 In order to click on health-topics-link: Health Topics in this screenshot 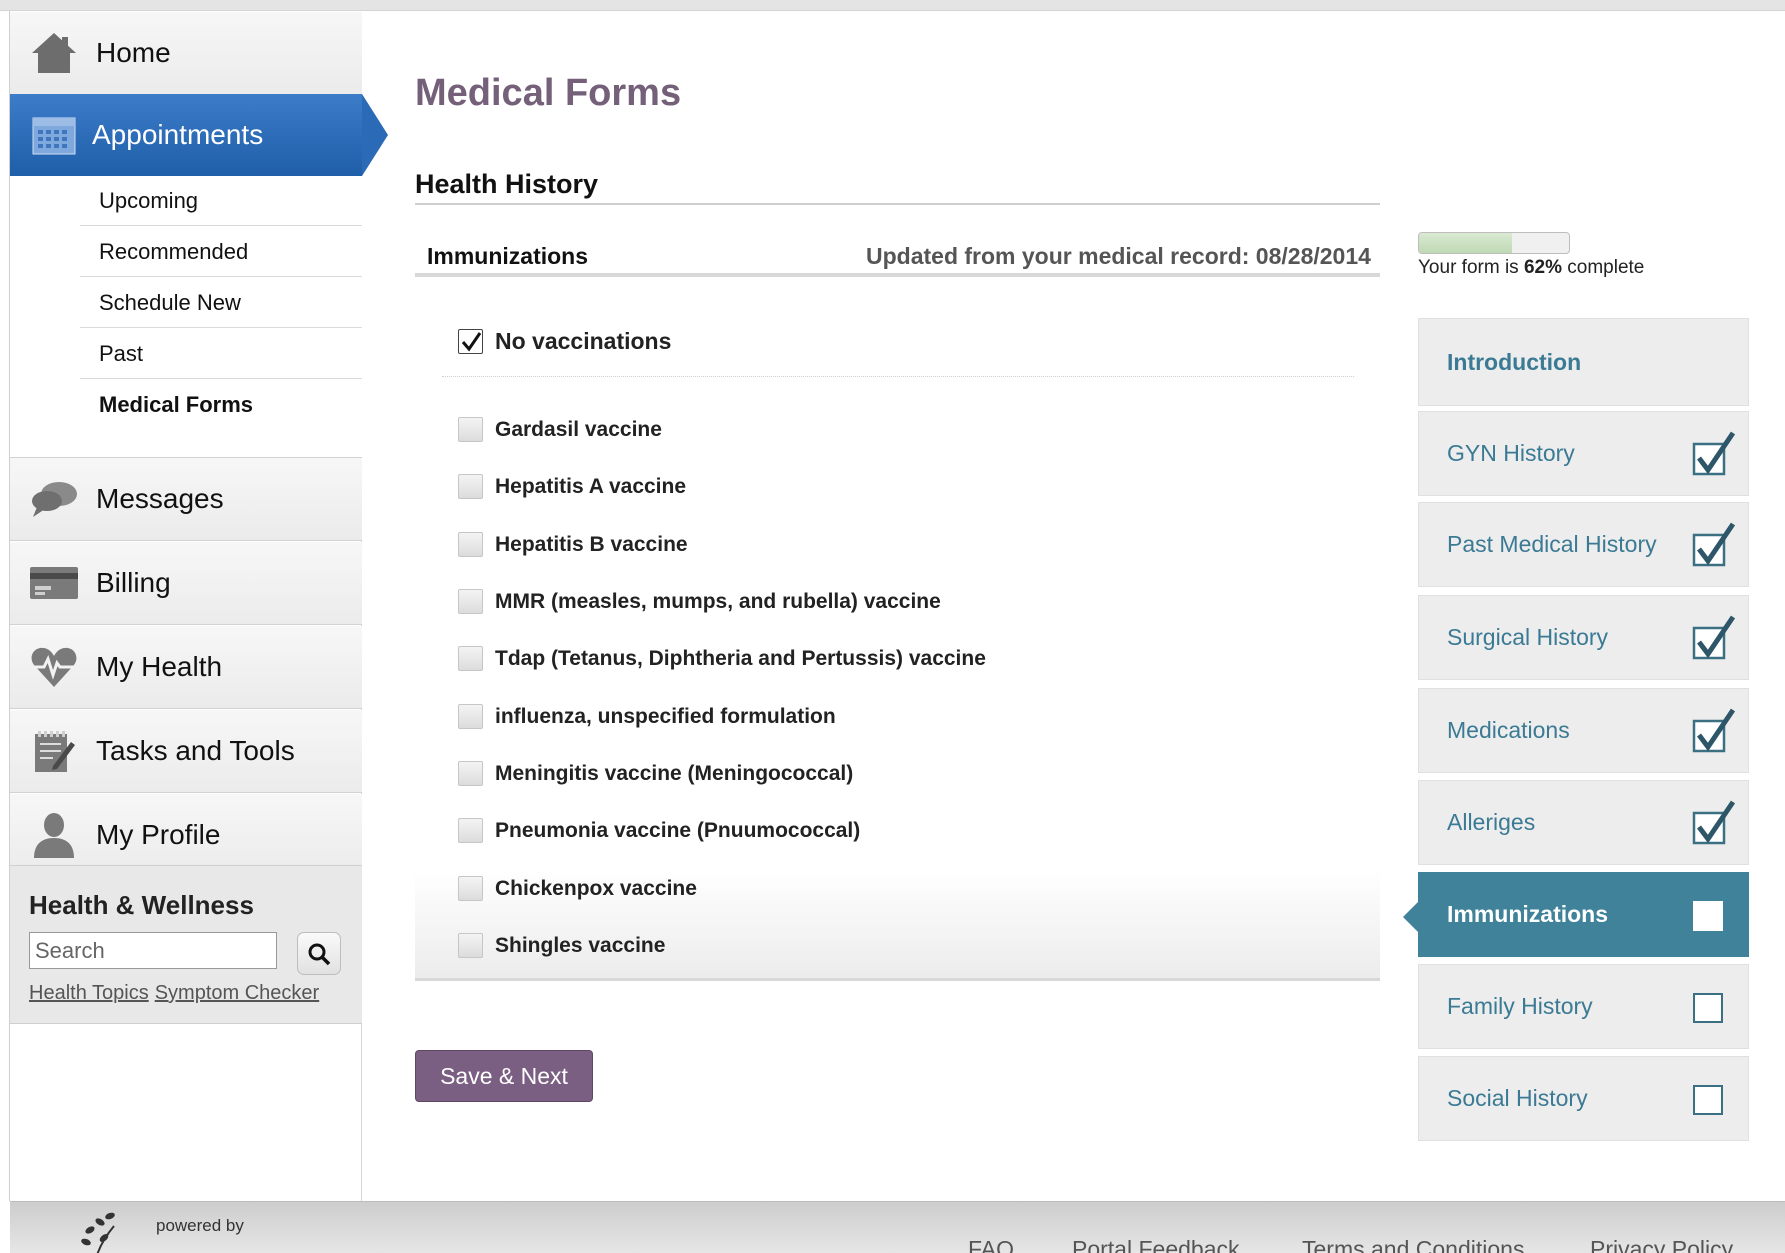, I will do `click(89, 993)`.